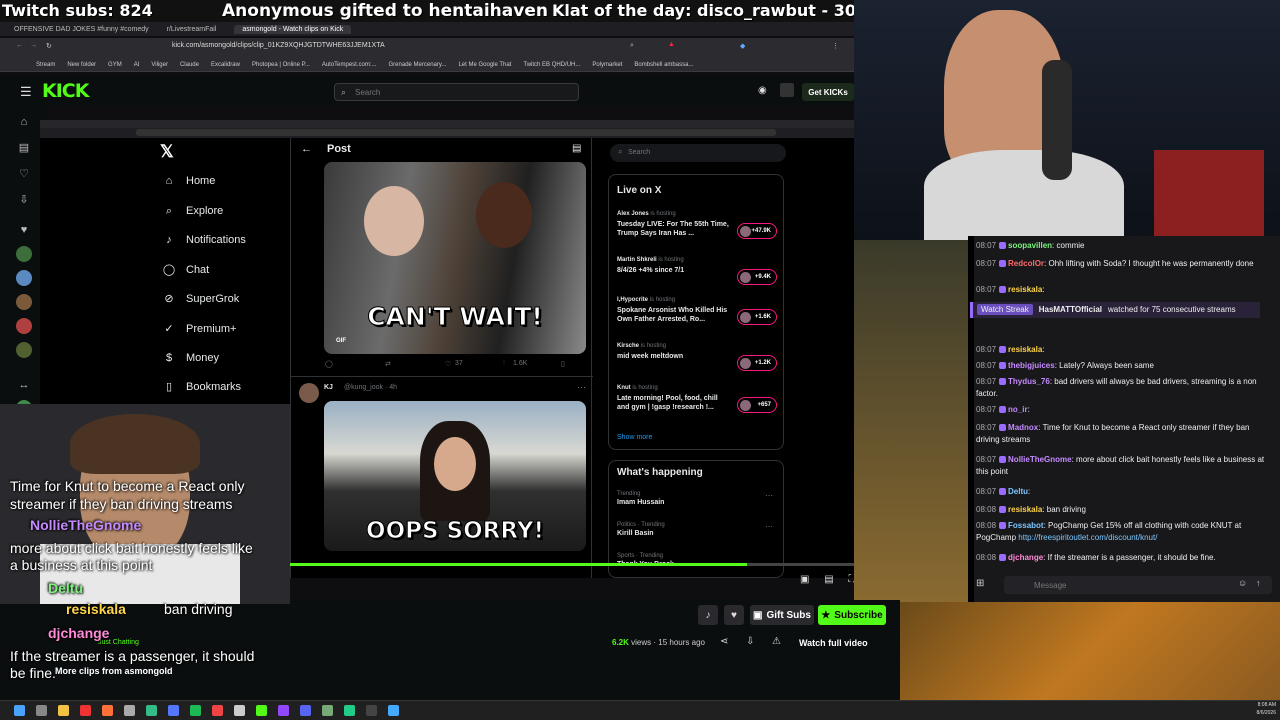  What do you see at coordinates (1018, 491) in the screenshot?
I see `chat-username: Deltu` at bounding box center [1018, 491].